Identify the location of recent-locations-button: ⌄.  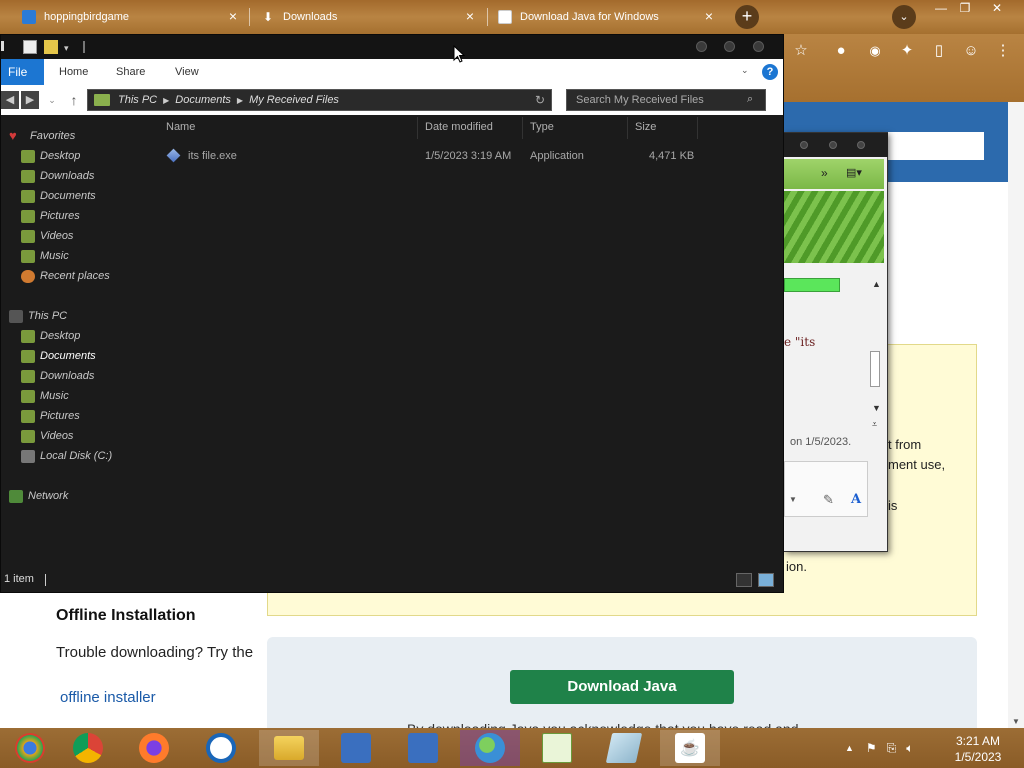
(52, 100).